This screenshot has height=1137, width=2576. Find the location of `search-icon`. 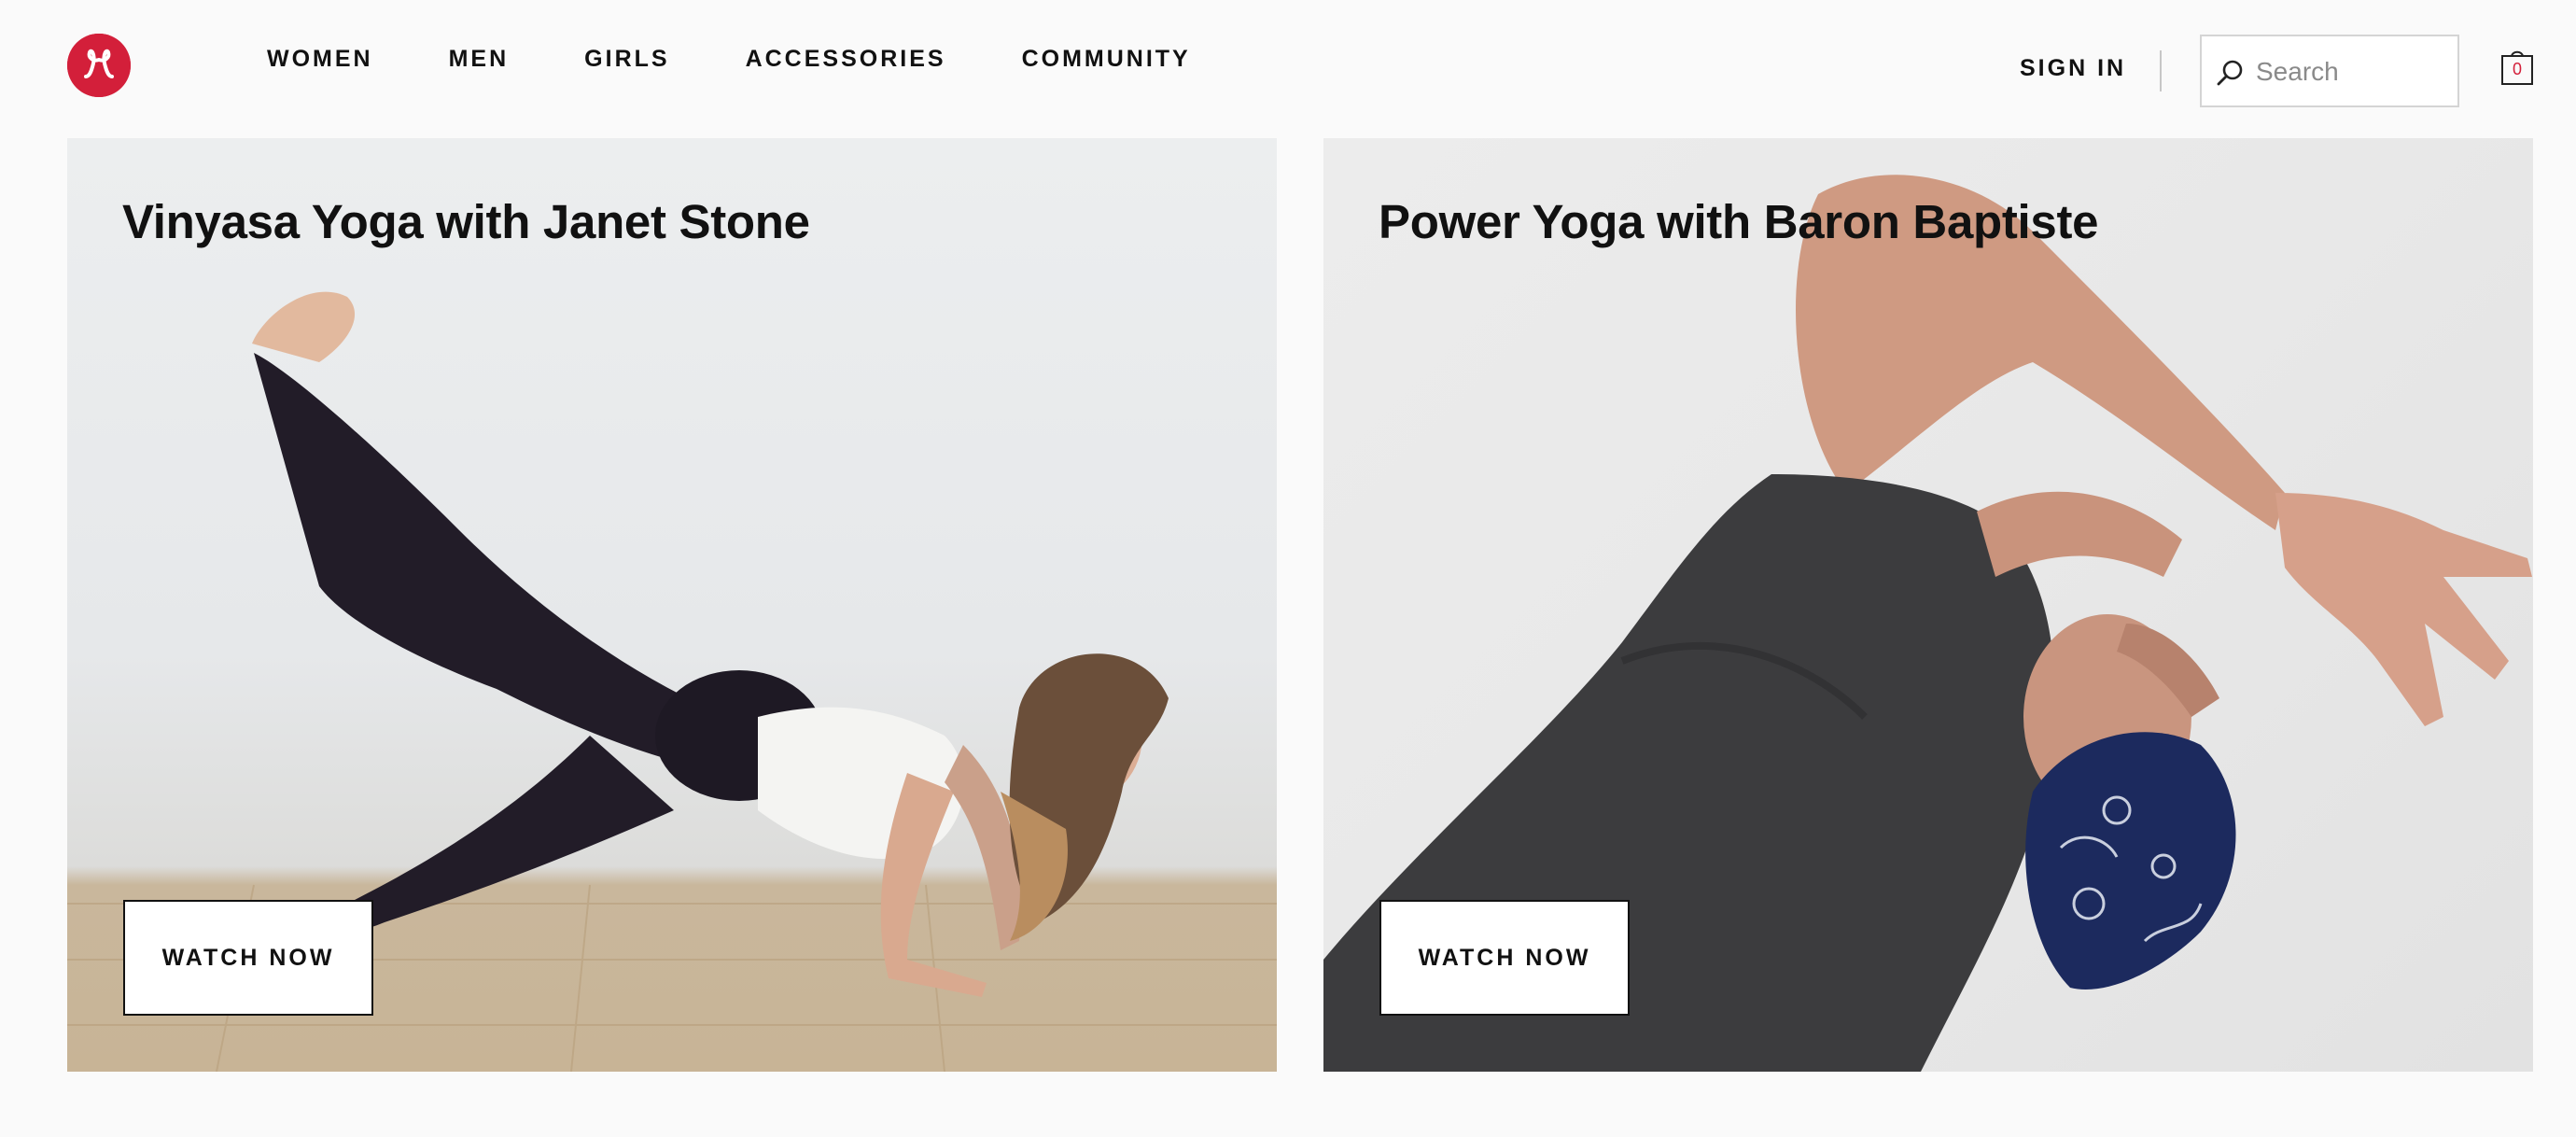

search-icon is located at coordinates (2231, 73).